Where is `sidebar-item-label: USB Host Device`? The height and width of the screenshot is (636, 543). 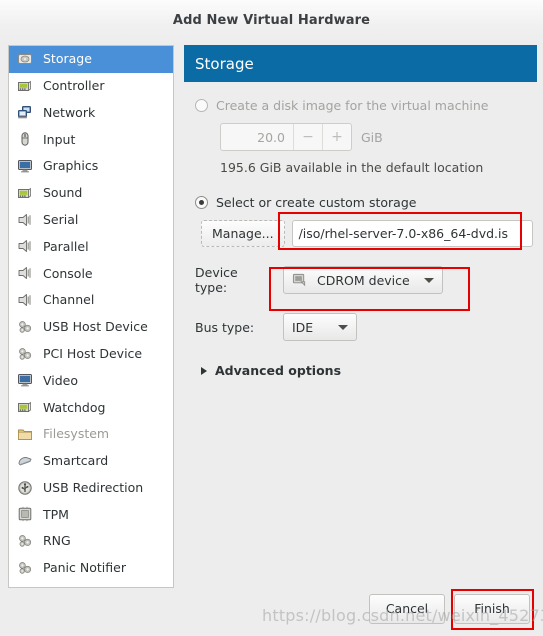 sidebar-item-label: USB Host Device is located at coordinates (95, 327).